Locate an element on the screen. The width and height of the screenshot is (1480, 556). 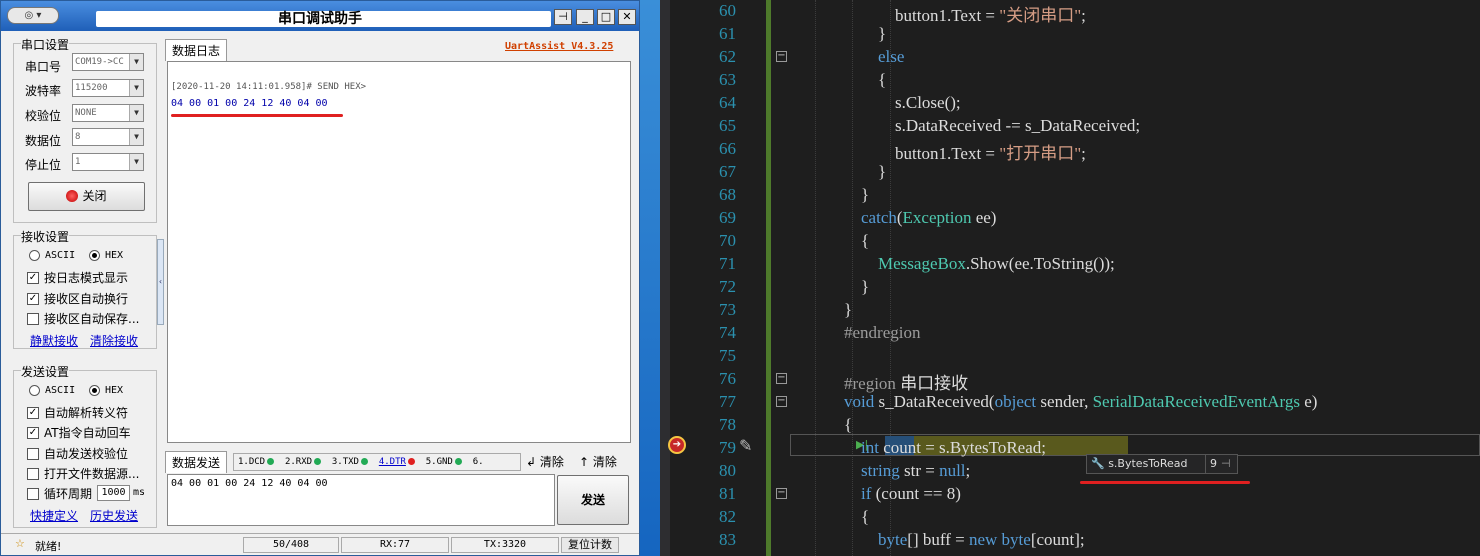
code-line: #endregion is located at coordinates (882, 332).